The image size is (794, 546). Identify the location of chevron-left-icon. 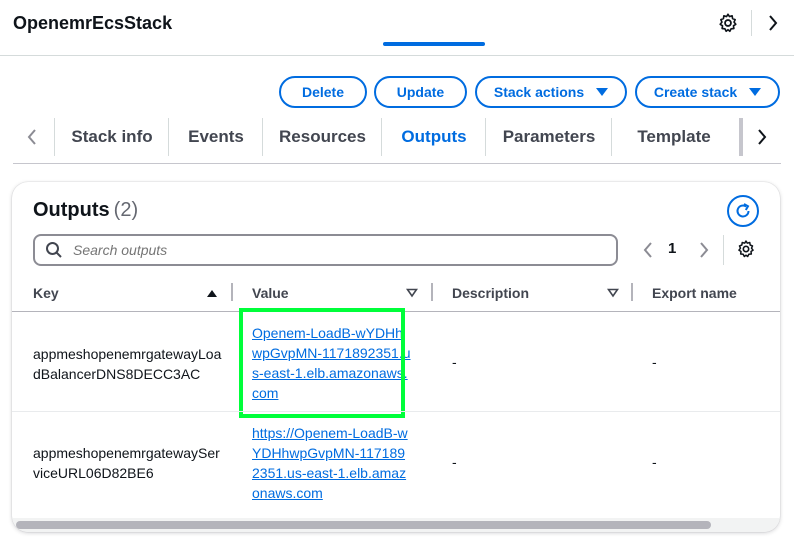
(31, 136).